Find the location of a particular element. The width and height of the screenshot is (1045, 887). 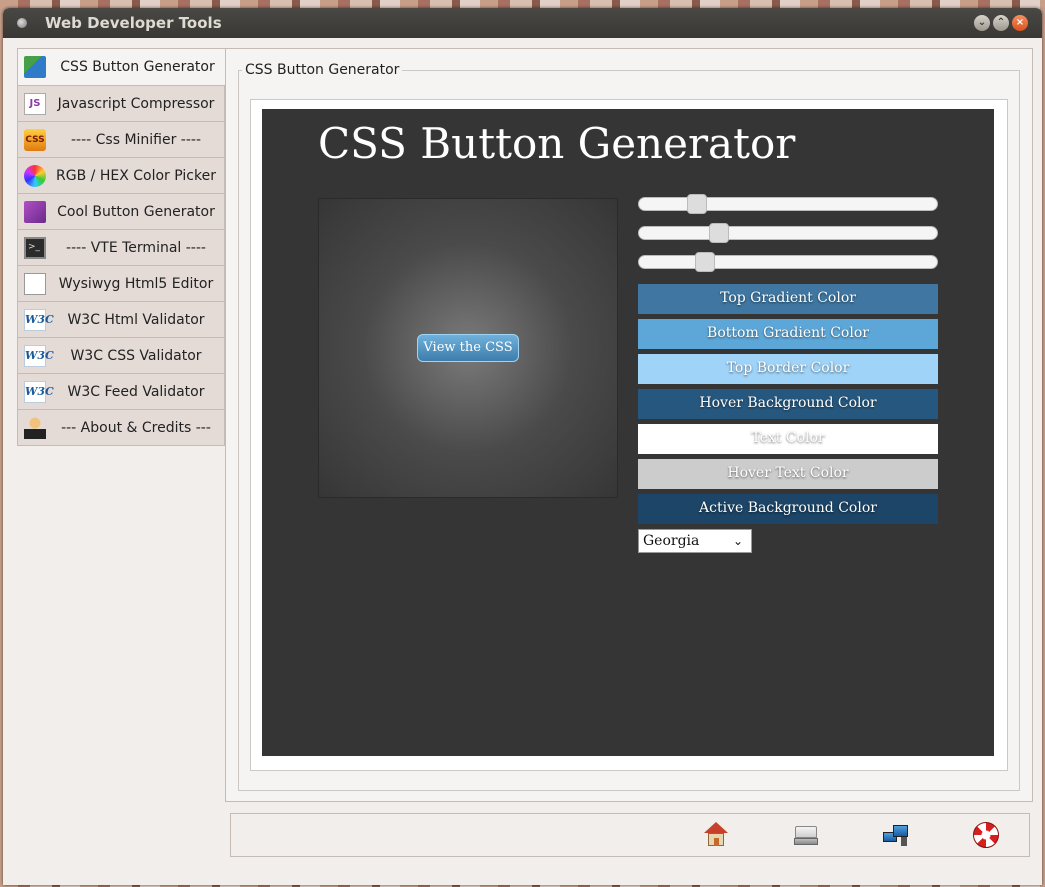

sidebar-item-label: ---- Css Minifier ---- is located at coordinates (136, 140).